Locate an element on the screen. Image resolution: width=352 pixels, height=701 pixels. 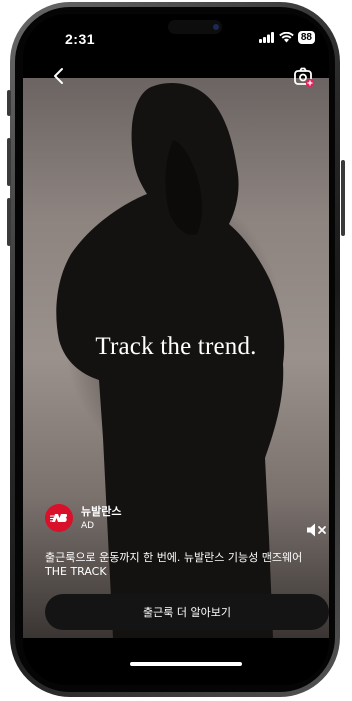
brand-logo is located at coordinates (59, 518).